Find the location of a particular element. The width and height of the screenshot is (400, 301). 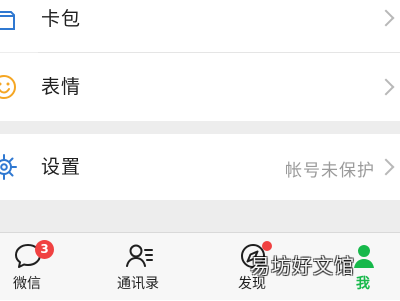

unread-badge: 3 is located at coordinates (44, 249).